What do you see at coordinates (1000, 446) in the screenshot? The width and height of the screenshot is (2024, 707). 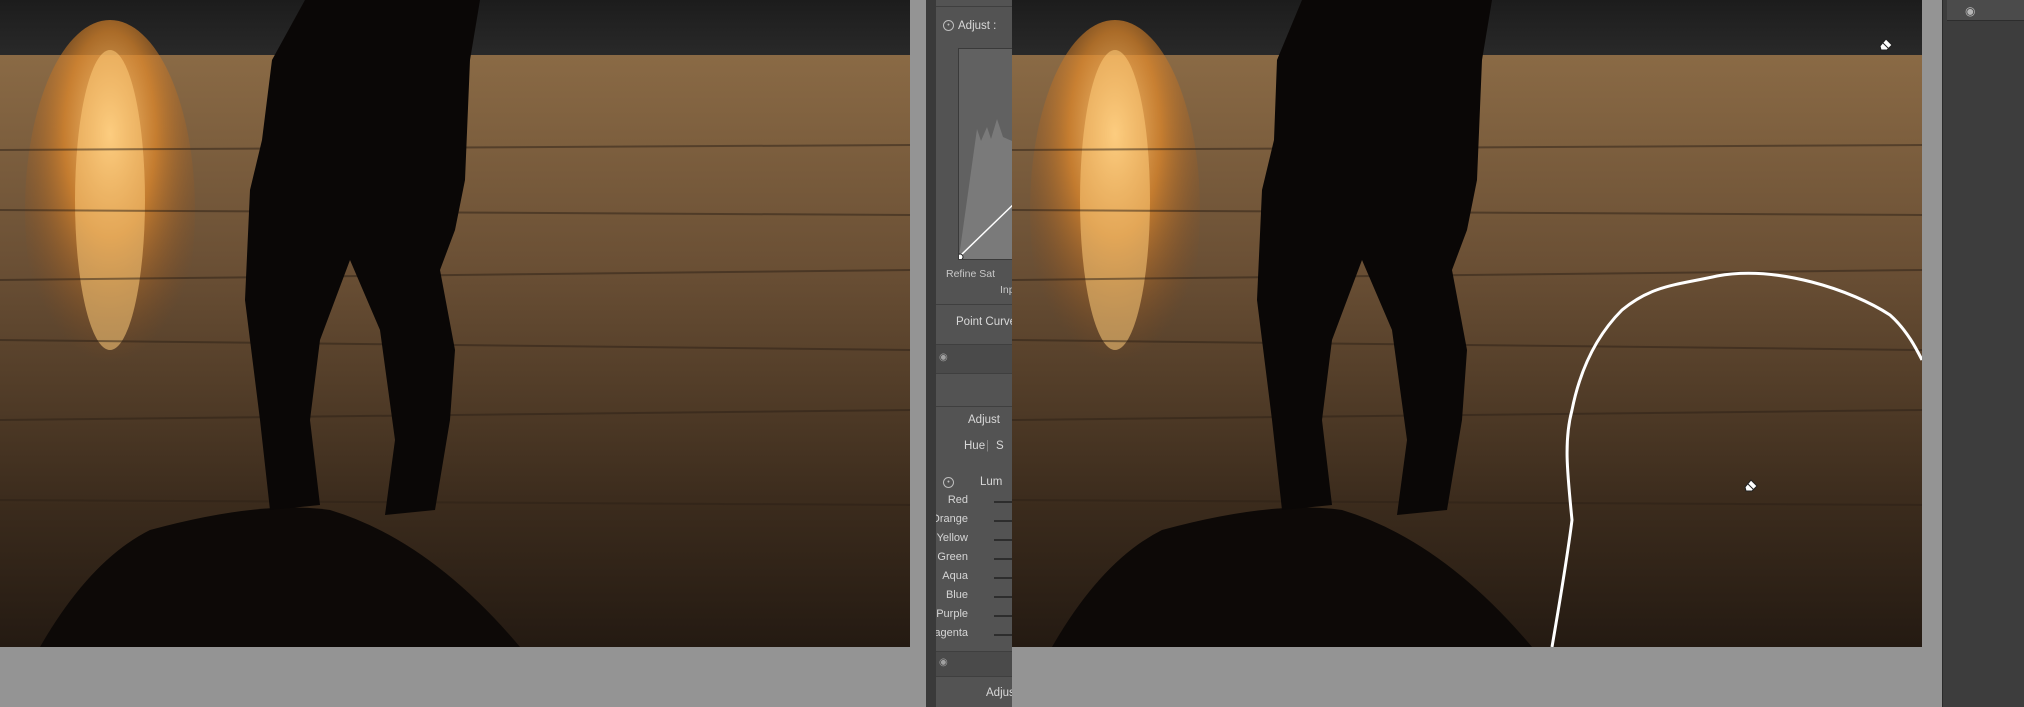 I see `saturation-tab: S` at bounding box center [1000, 446].